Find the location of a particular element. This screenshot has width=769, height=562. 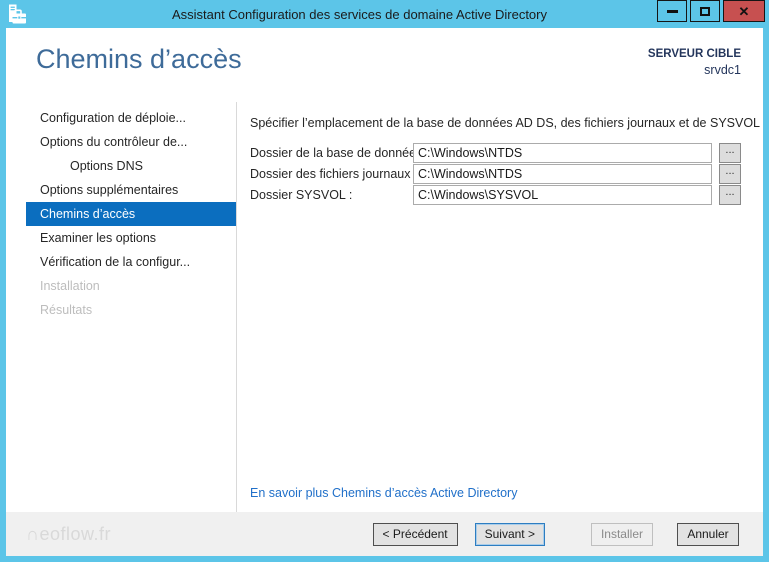

nav-item-examiner-options: Examiner les options is located at coordinates (131, 238).